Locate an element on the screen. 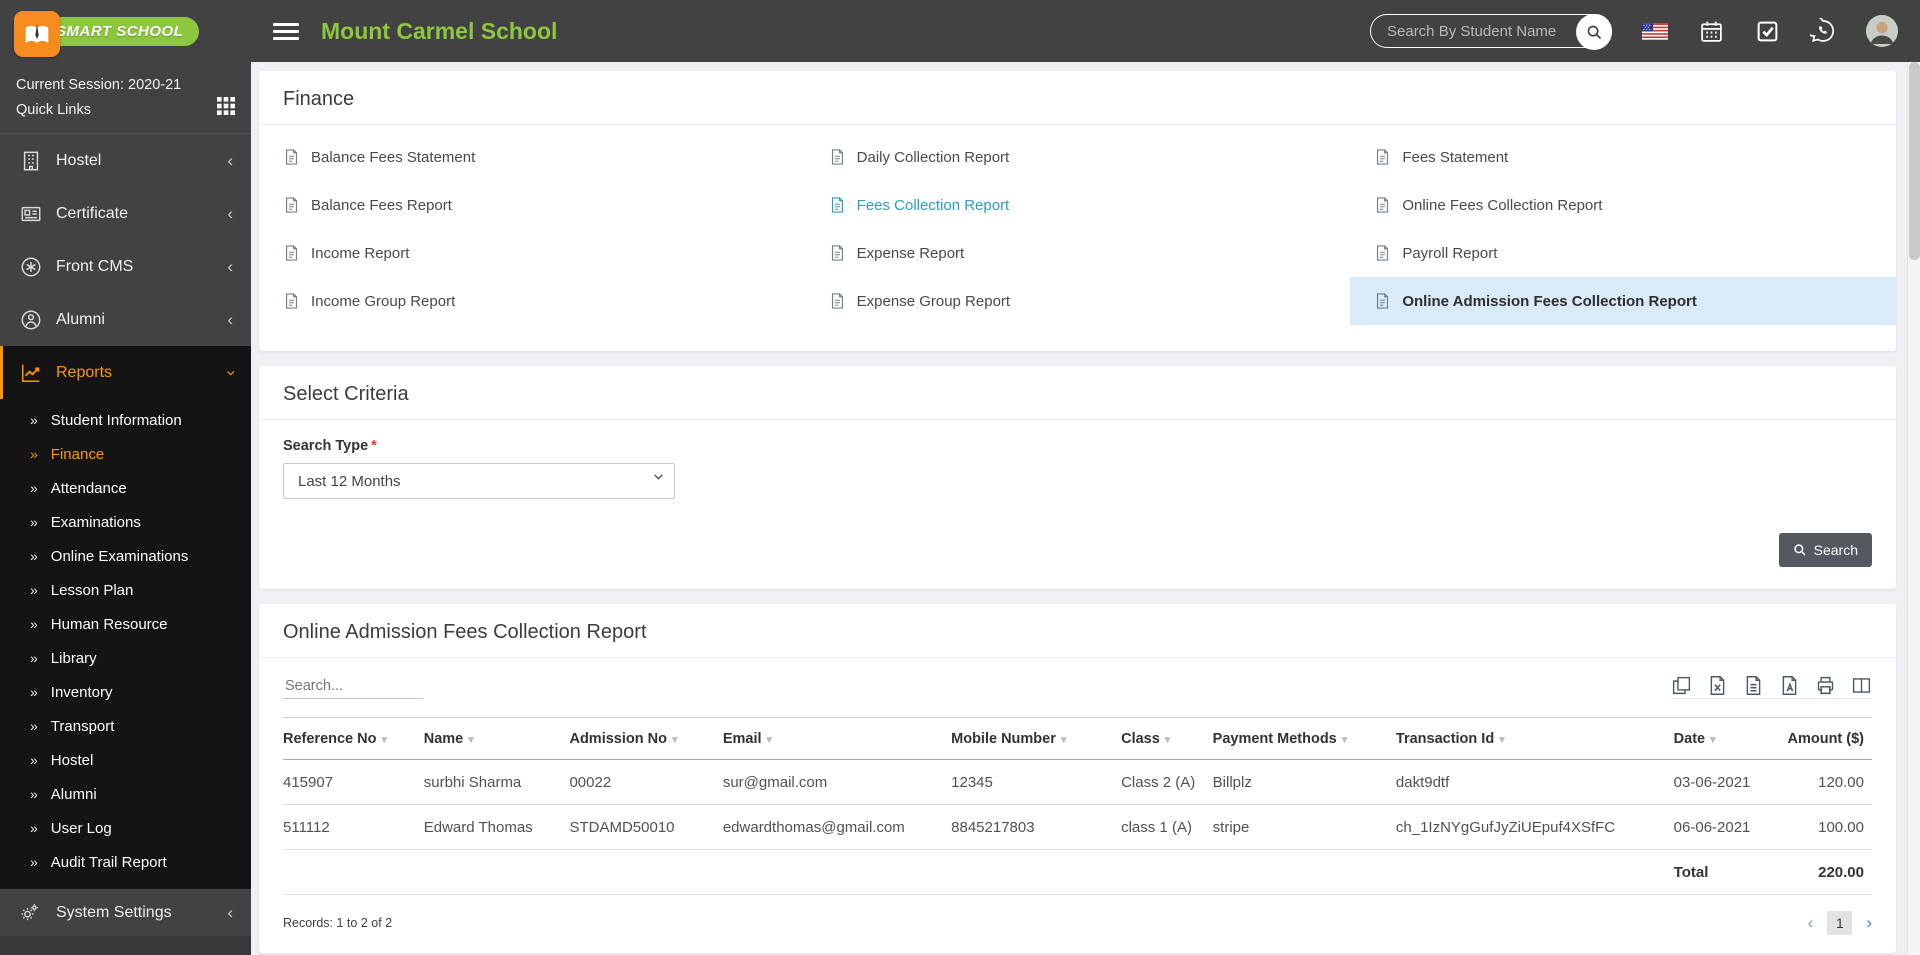 Image resolution: width=1920 pixels, height=955 pixels. col-payment-methods: Payment Methods ▾ is located at coordinates (1304, 738).